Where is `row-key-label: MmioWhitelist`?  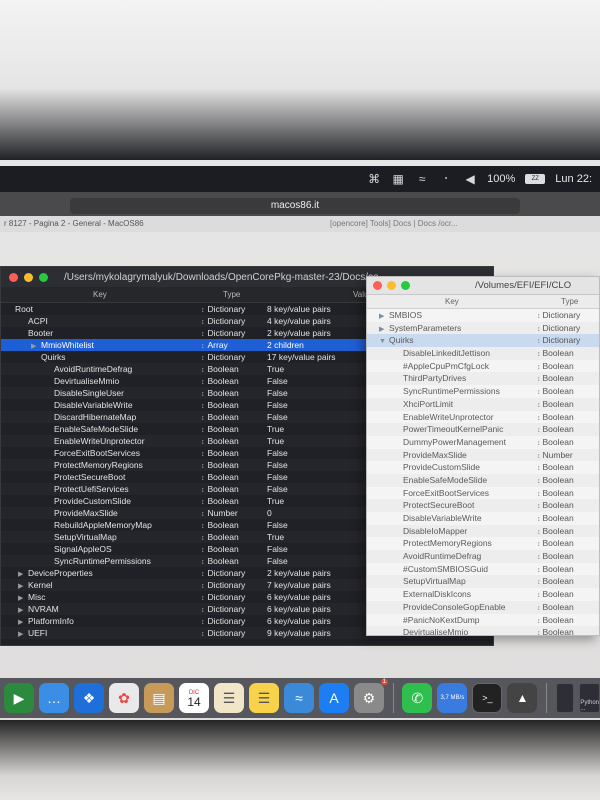 row-key-label: MmioWhitelist is located at coordinates (67, 345).